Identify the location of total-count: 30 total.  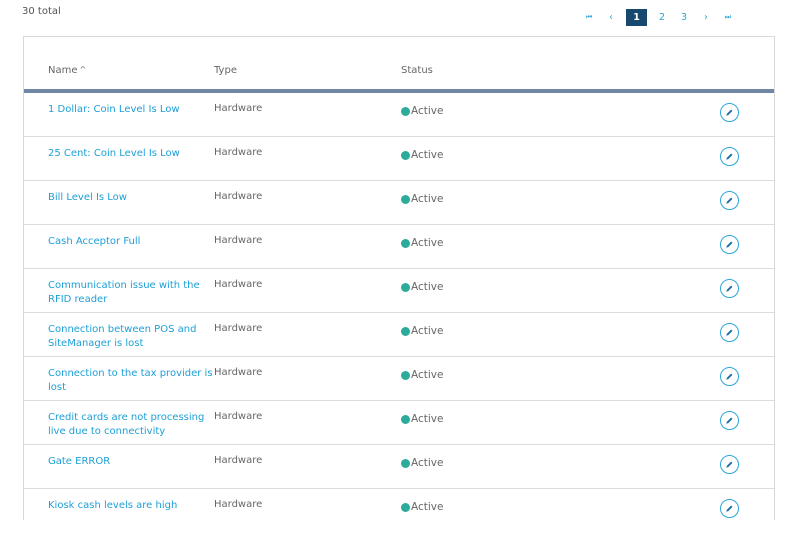
(41, 11).